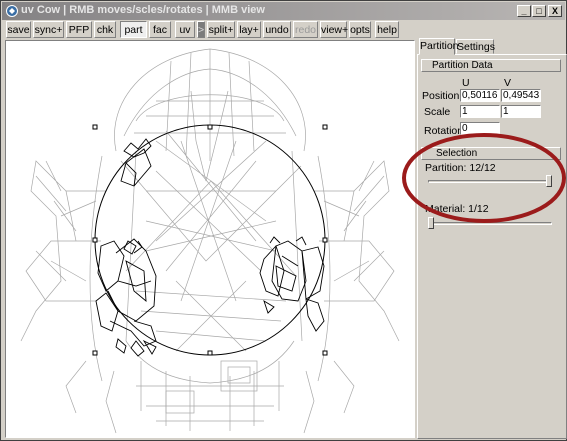  Describe the element at coordinates (484, 178) in the screenshot. I see `highlight-ellipse` at that location.